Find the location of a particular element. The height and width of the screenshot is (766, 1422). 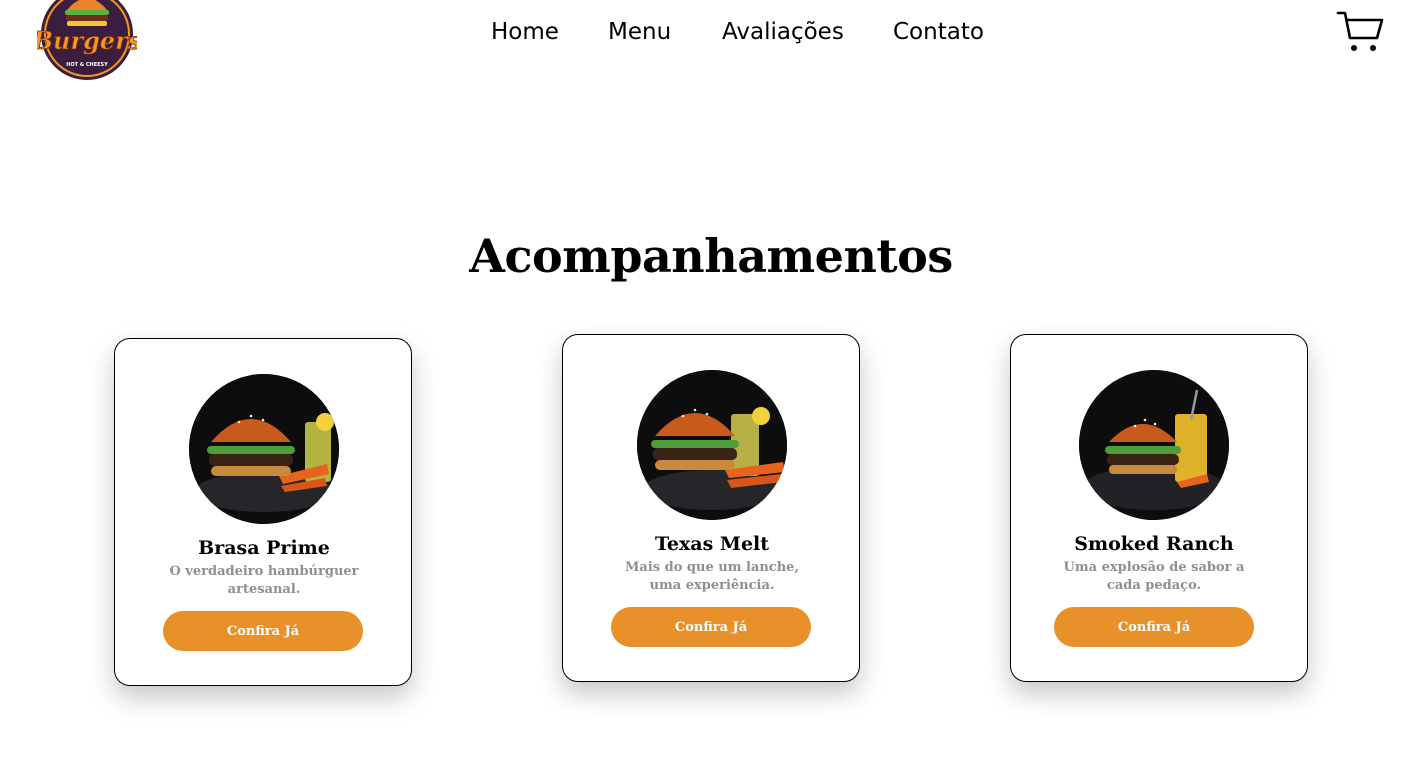

nav-avaliacoes: Avaliações is located at coordinates (783, 32).